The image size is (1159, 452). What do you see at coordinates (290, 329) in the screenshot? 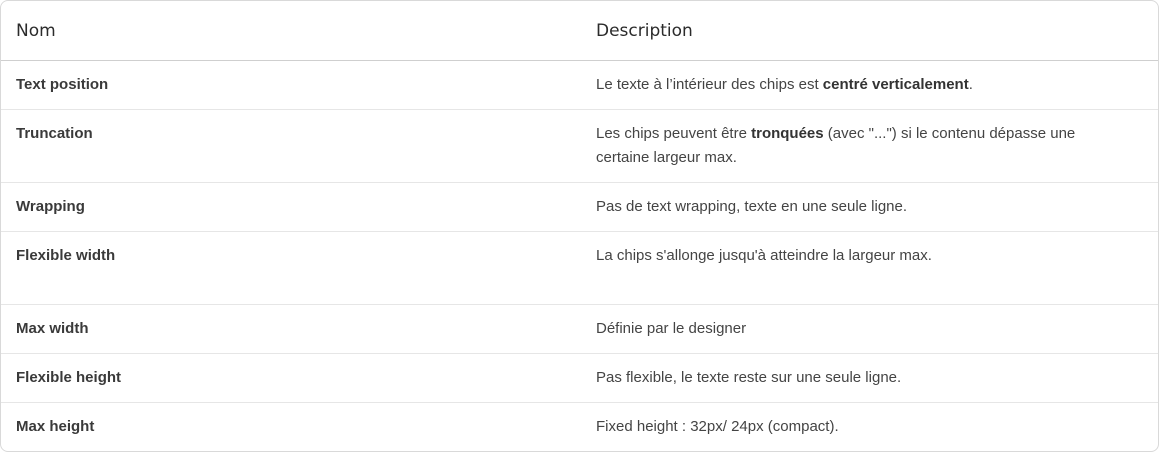
I see `row-name: Max width` at bounding box center [290, 329].